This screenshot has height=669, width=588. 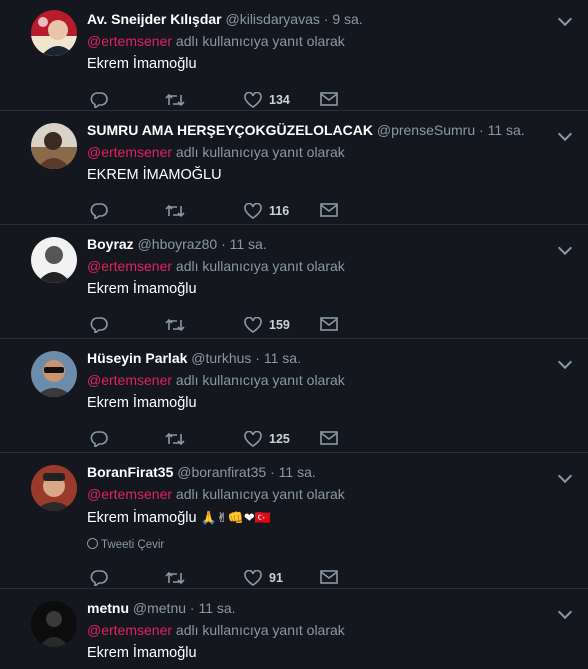 What do you see at coordinates (273, 19) in the screenshot?
I see `user-handle: @kilisdaryavas` at bounding box center [273, 19].